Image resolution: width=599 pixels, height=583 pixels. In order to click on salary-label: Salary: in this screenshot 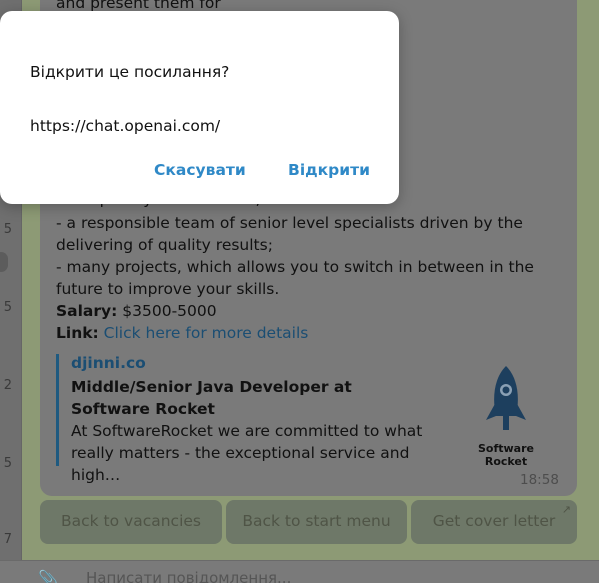, I will do `click(87, 311)`.